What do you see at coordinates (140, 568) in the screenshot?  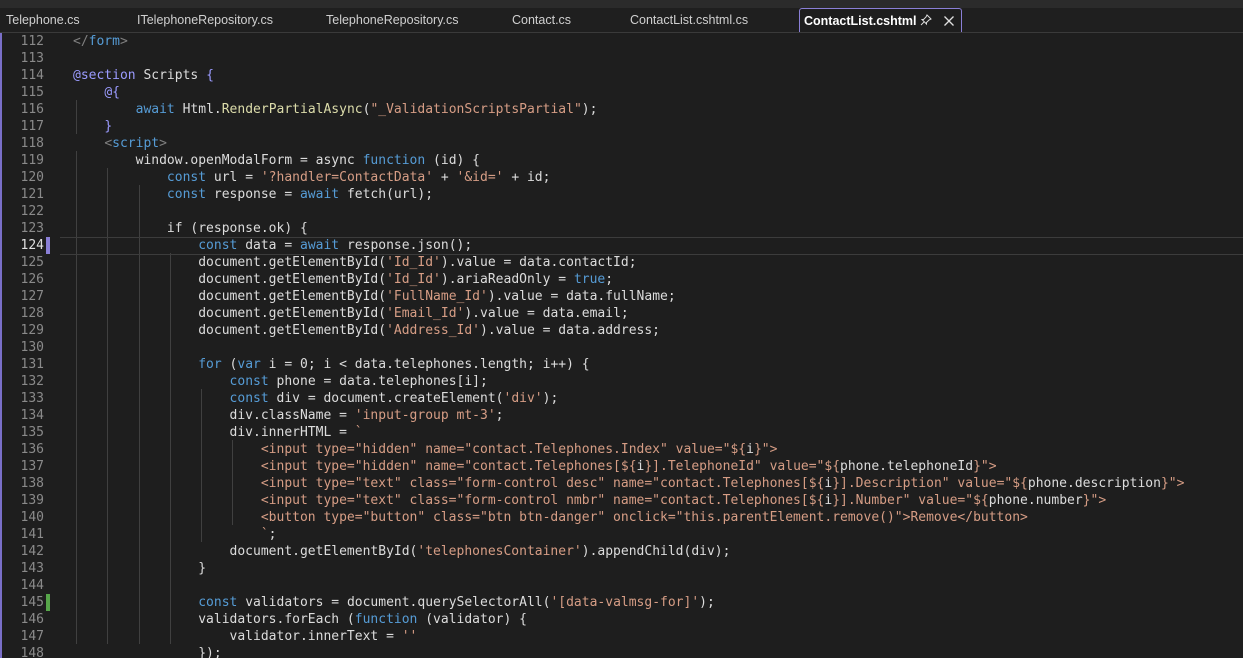 I see `code-text: }` at bounding box center [140, 568].